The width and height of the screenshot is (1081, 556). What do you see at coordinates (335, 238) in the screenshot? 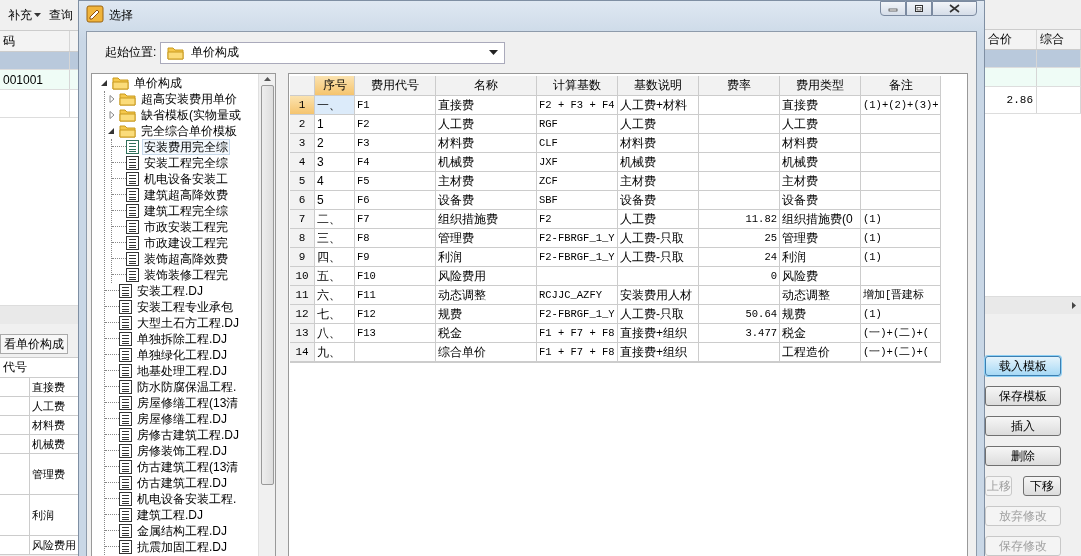
I see `table-cell: 三、` at bounding box center [335, 238].